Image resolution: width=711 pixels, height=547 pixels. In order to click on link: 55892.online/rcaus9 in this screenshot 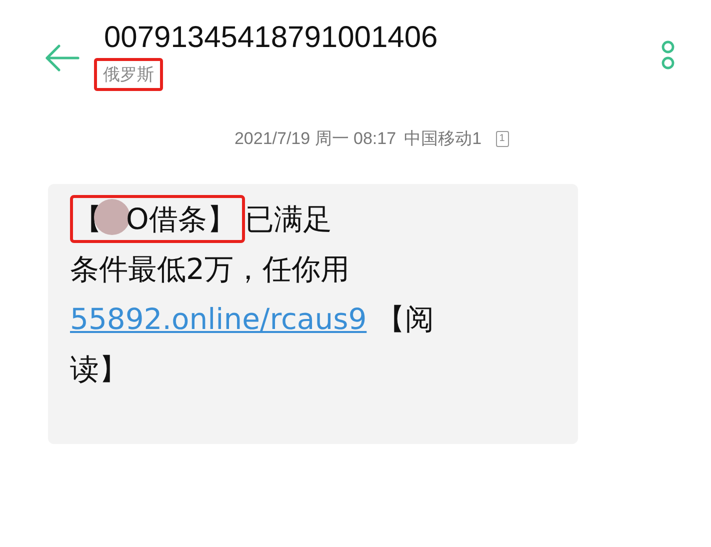, I will do `click(218, 319)`.